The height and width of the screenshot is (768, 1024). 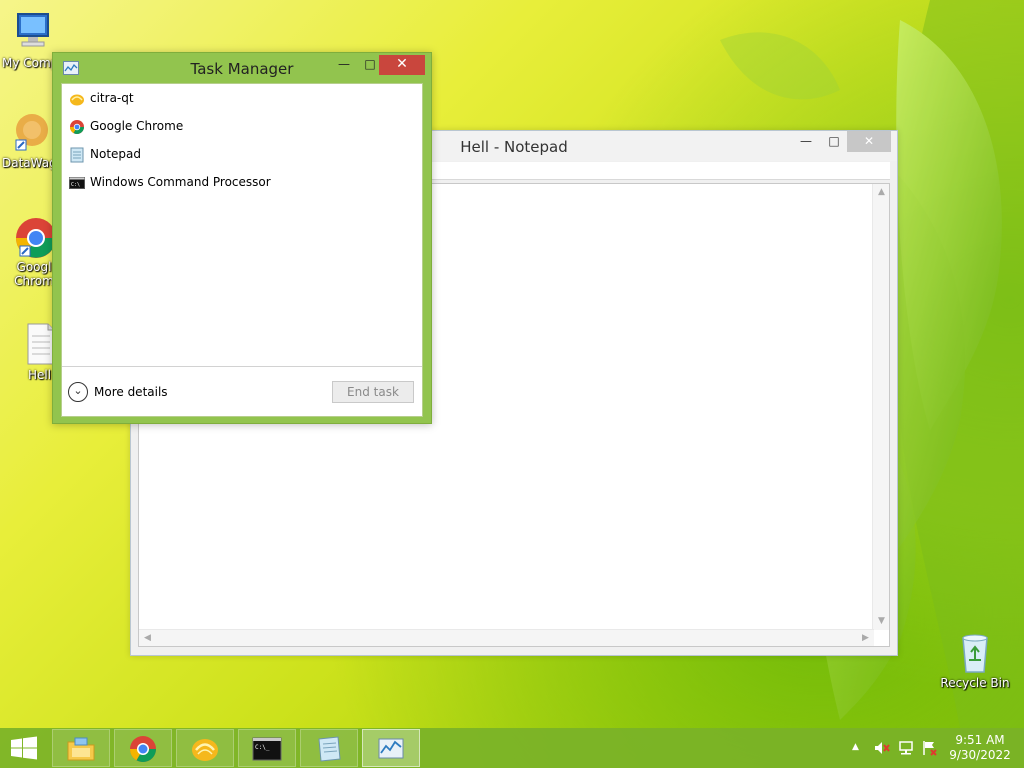 What do you see at coordinates (131, 392) in the screenshot?
I see `more-details-label: More details` at bounding box center [131, 392].